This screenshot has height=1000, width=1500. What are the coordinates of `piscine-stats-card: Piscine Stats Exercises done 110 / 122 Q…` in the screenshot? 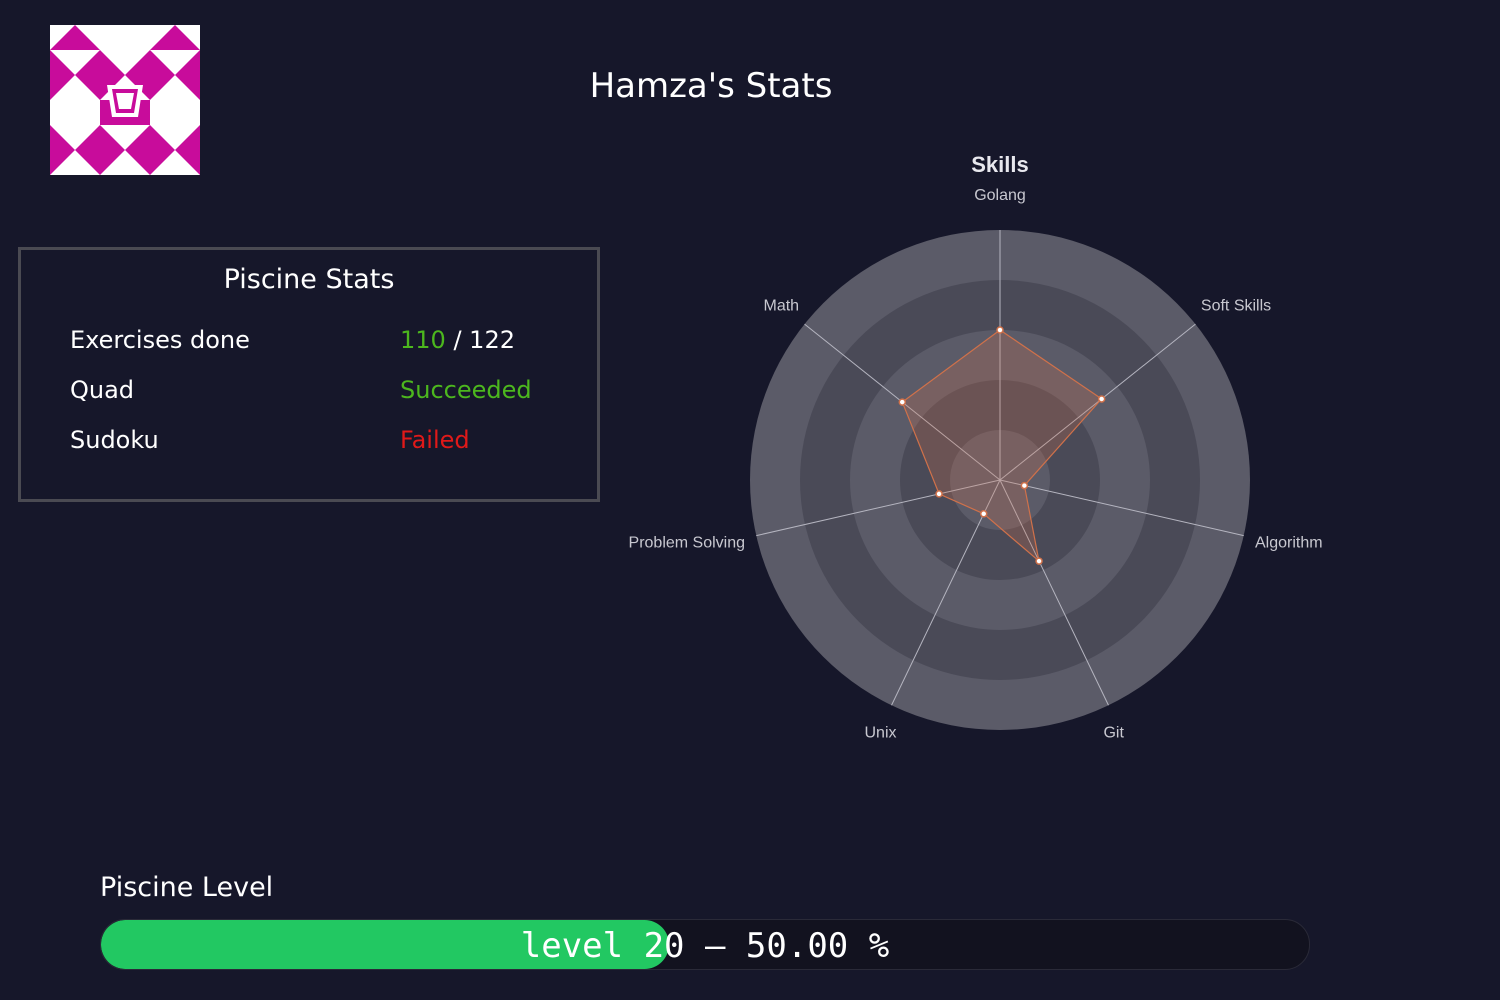 It's located at (309, 374).